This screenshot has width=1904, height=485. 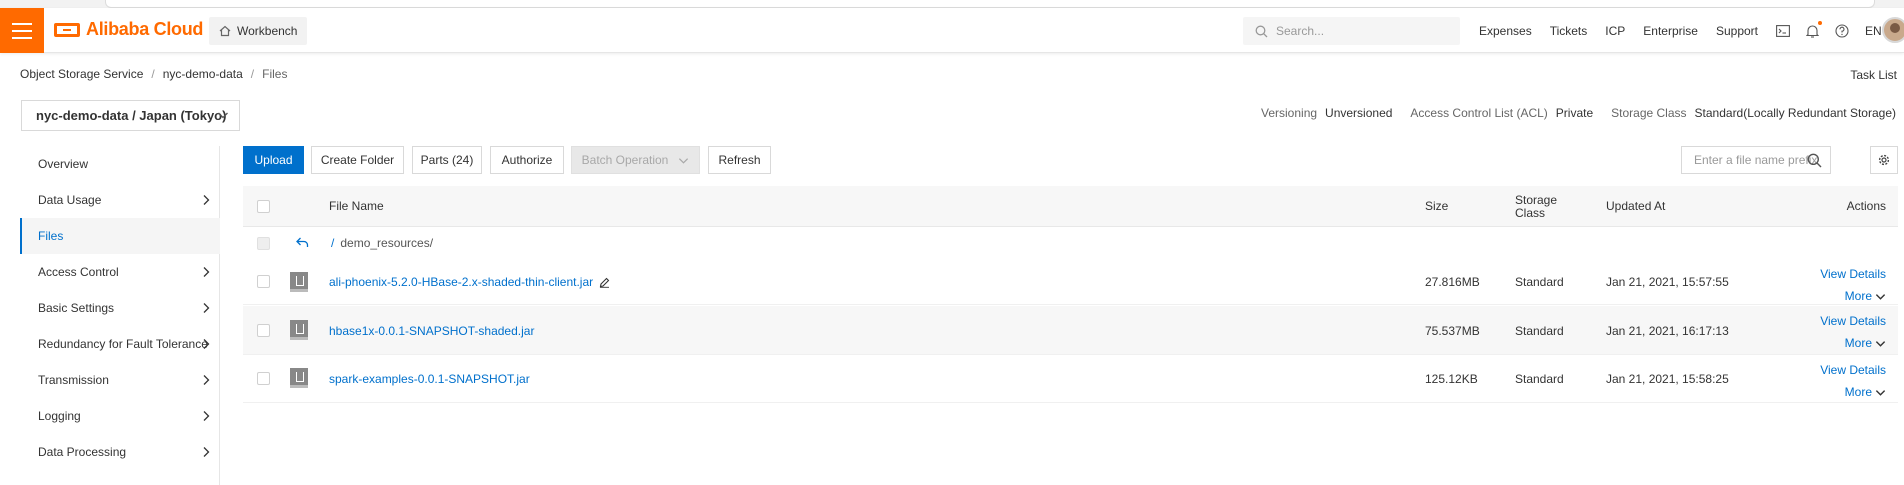 I want to click on file-updated-at: Jan 21, 2021, 15:57:55, so click(x=1667, y=282).